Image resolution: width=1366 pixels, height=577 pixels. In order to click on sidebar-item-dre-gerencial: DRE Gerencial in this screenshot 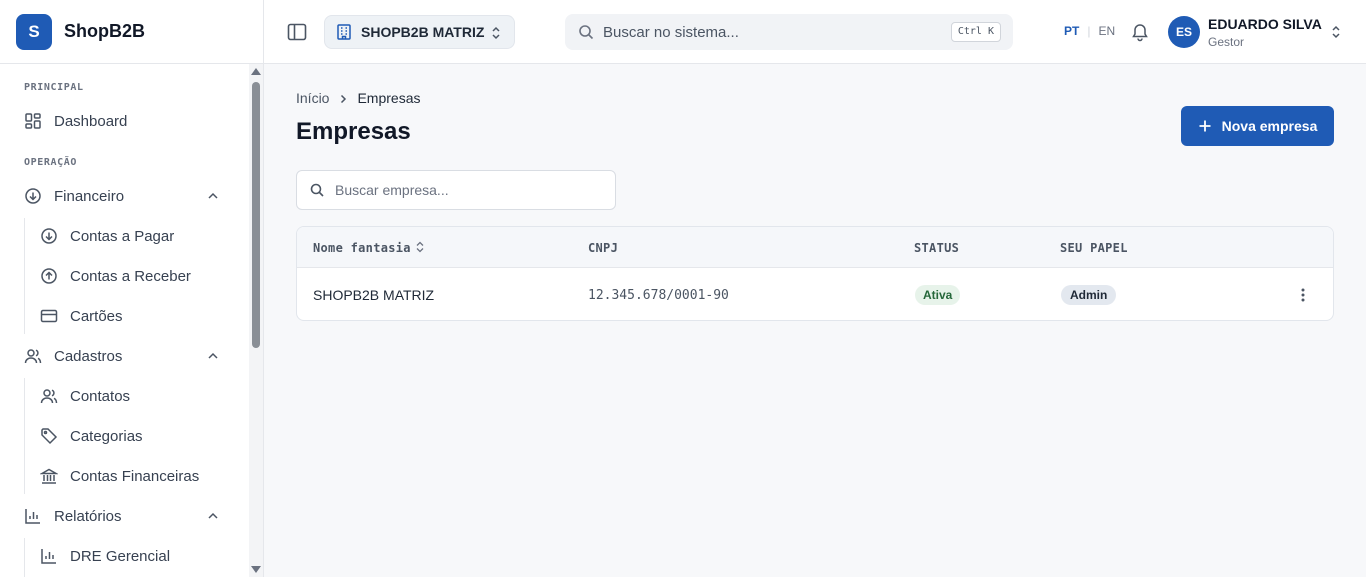, I will do `click(131, 556)`.